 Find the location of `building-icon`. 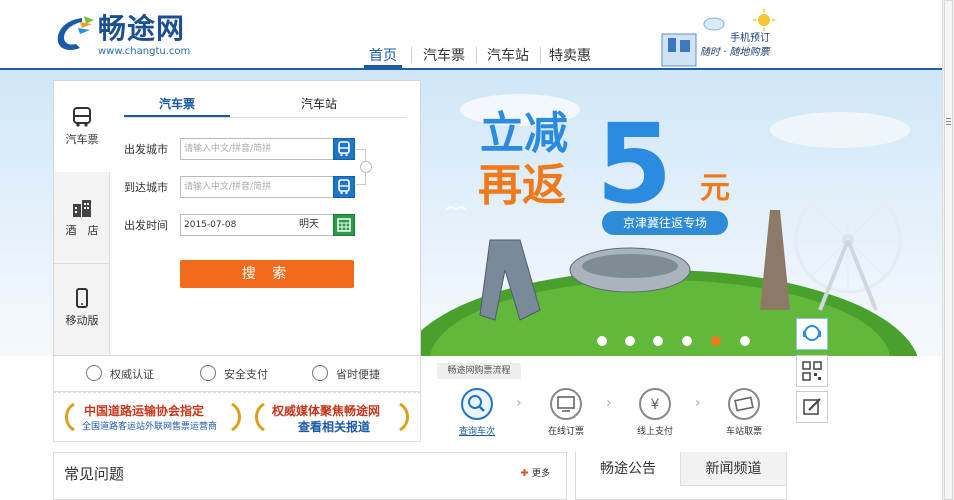

building-icon is located at coordinates (82, 208).